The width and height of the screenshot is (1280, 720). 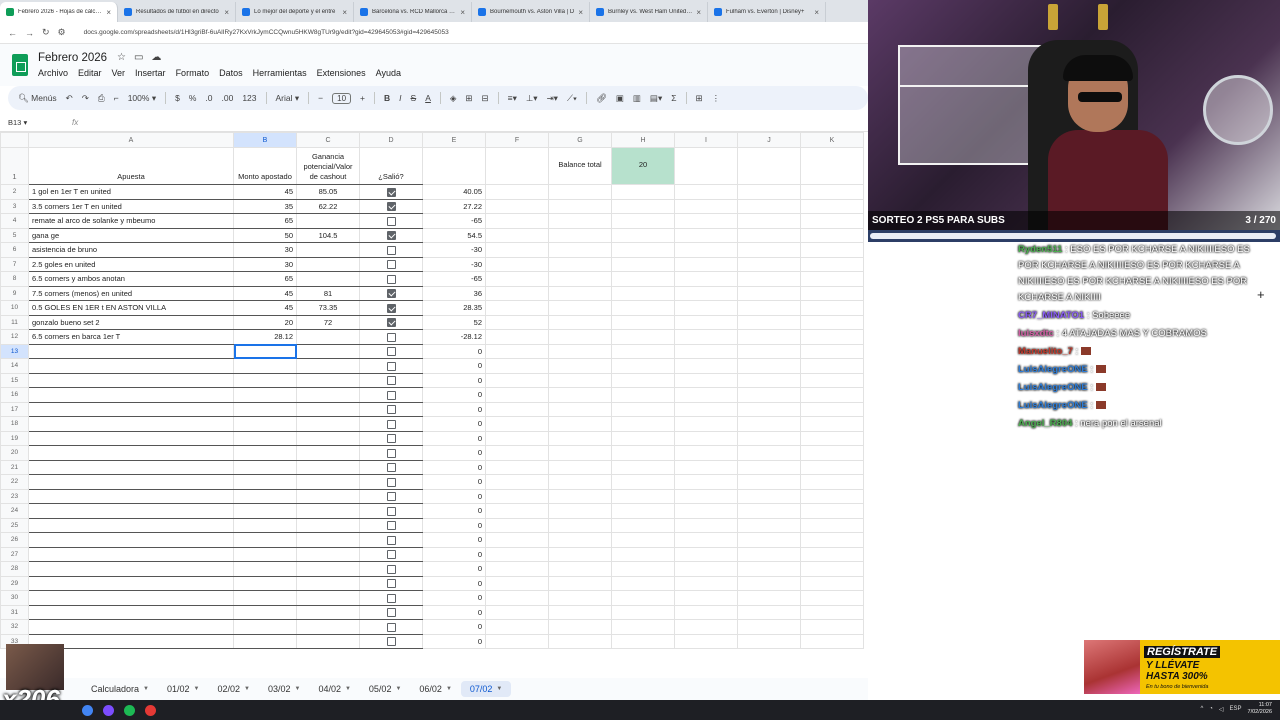 What do you see at coordinates (391, 140) in the screenshot?
I see `column-header: D` at bounding box center [391, 140].